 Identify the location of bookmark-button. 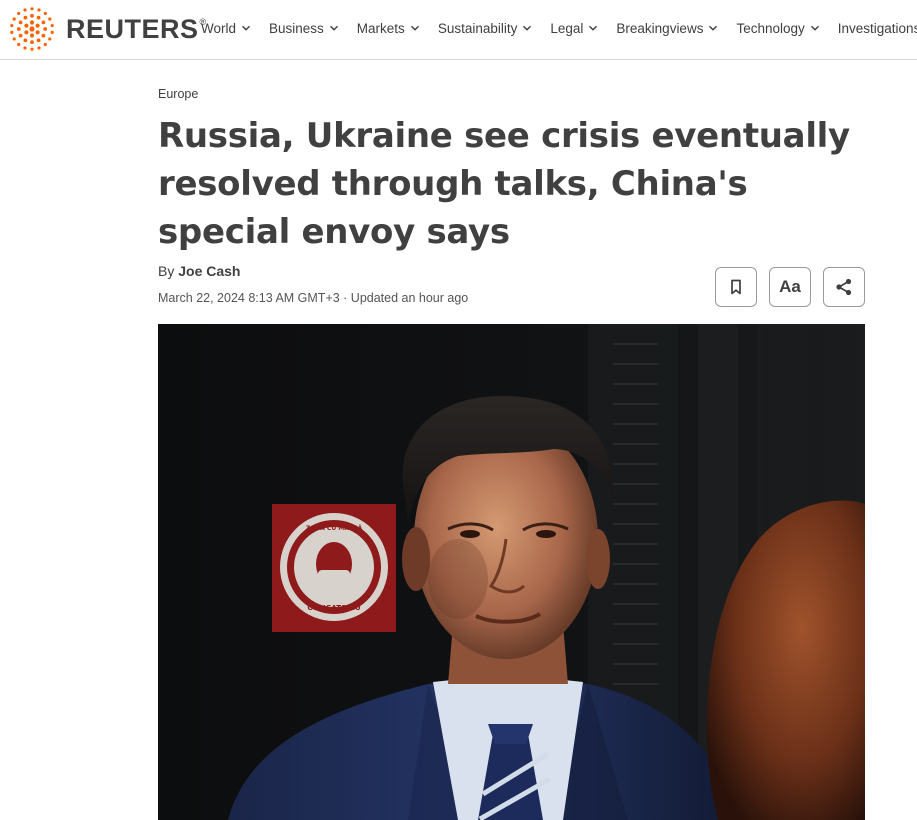
(736, 287).